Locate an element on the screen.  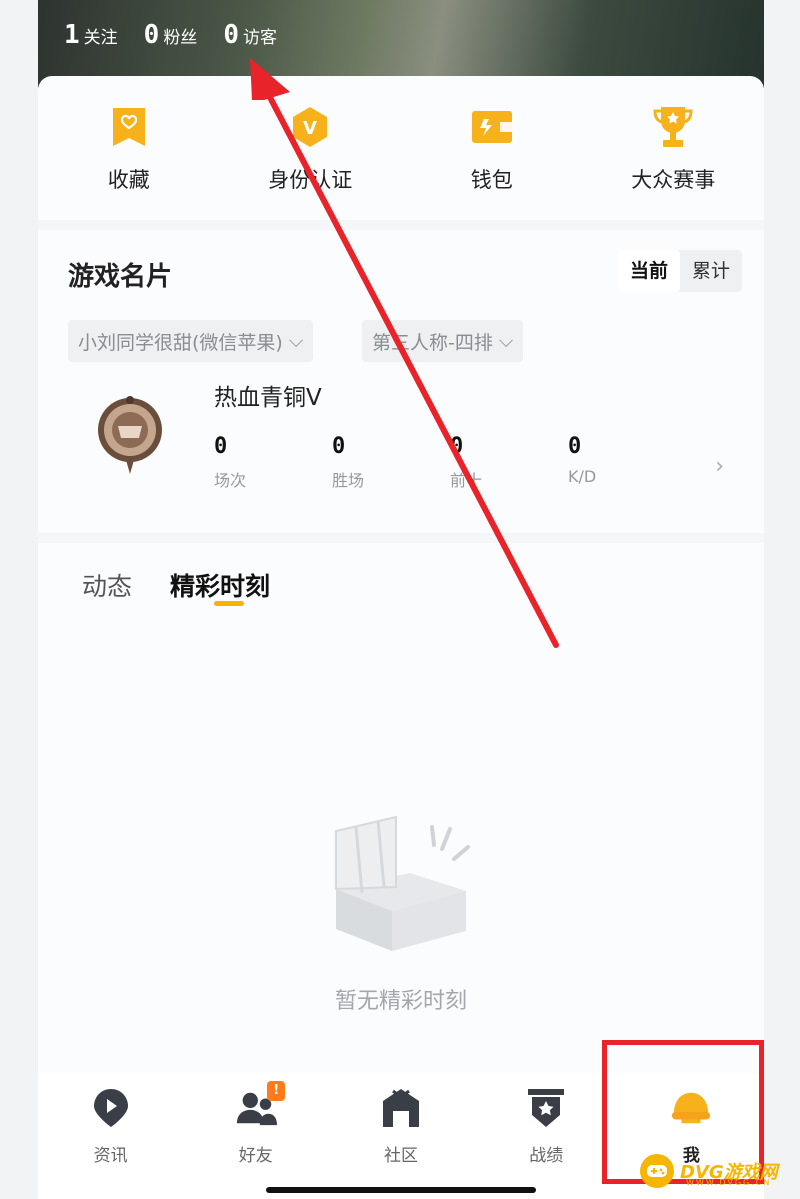
verified-badge-icon: V is located at coordinates (310, 127).